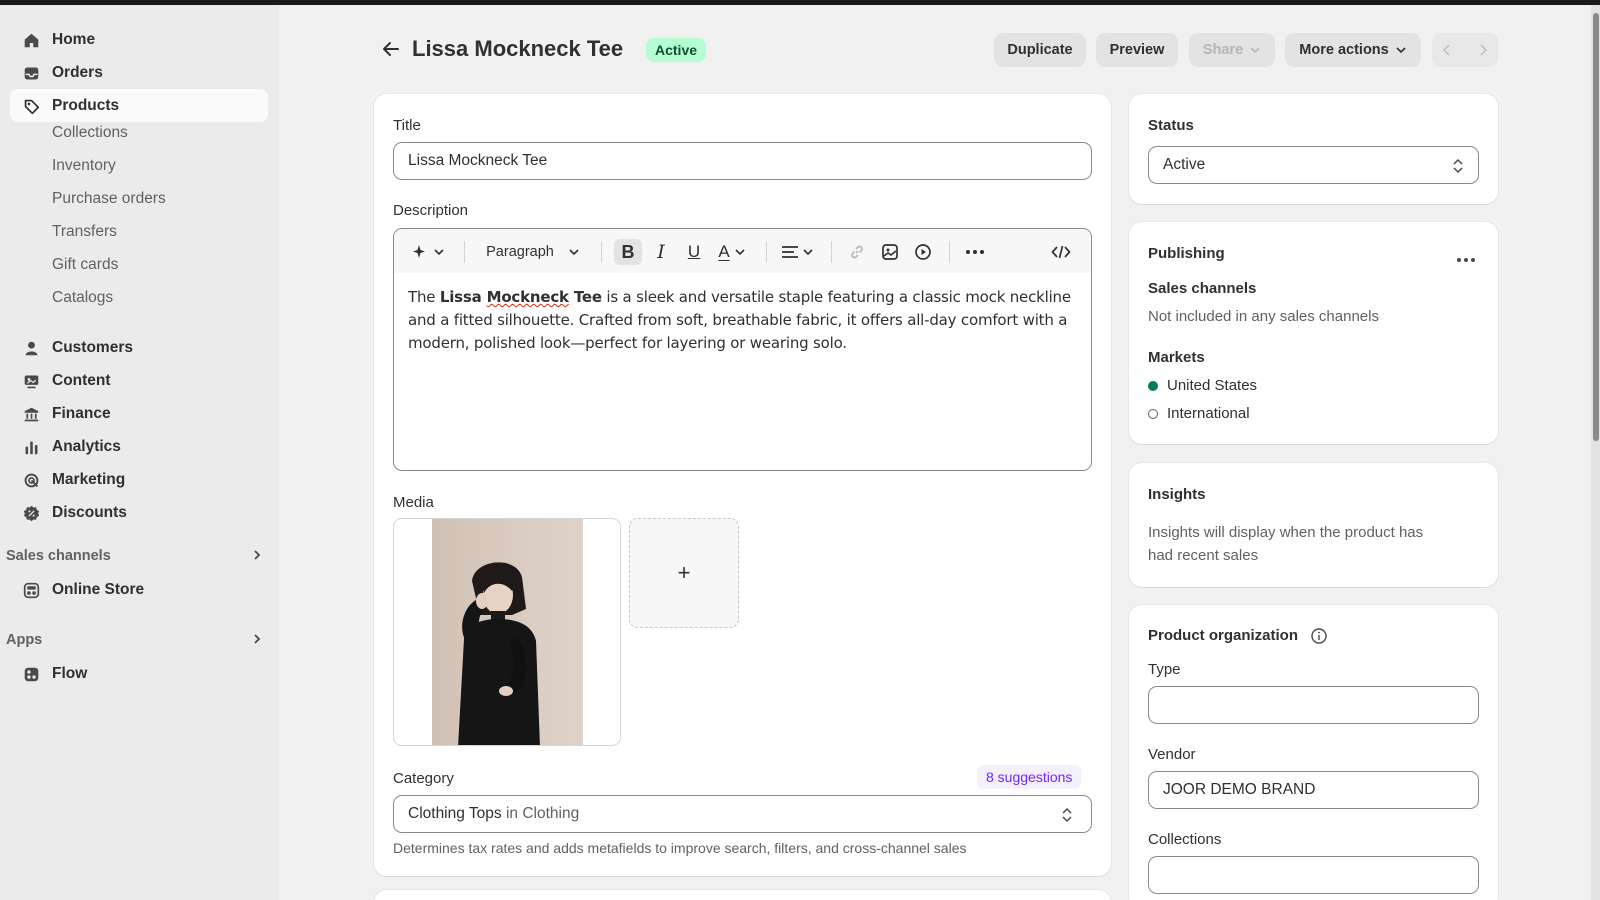 The width and height of the screenshot is (1600, 900). Describe the element at coordinates (139, 347) in the screenshot. I see `nav-customers: Customers` at that location.